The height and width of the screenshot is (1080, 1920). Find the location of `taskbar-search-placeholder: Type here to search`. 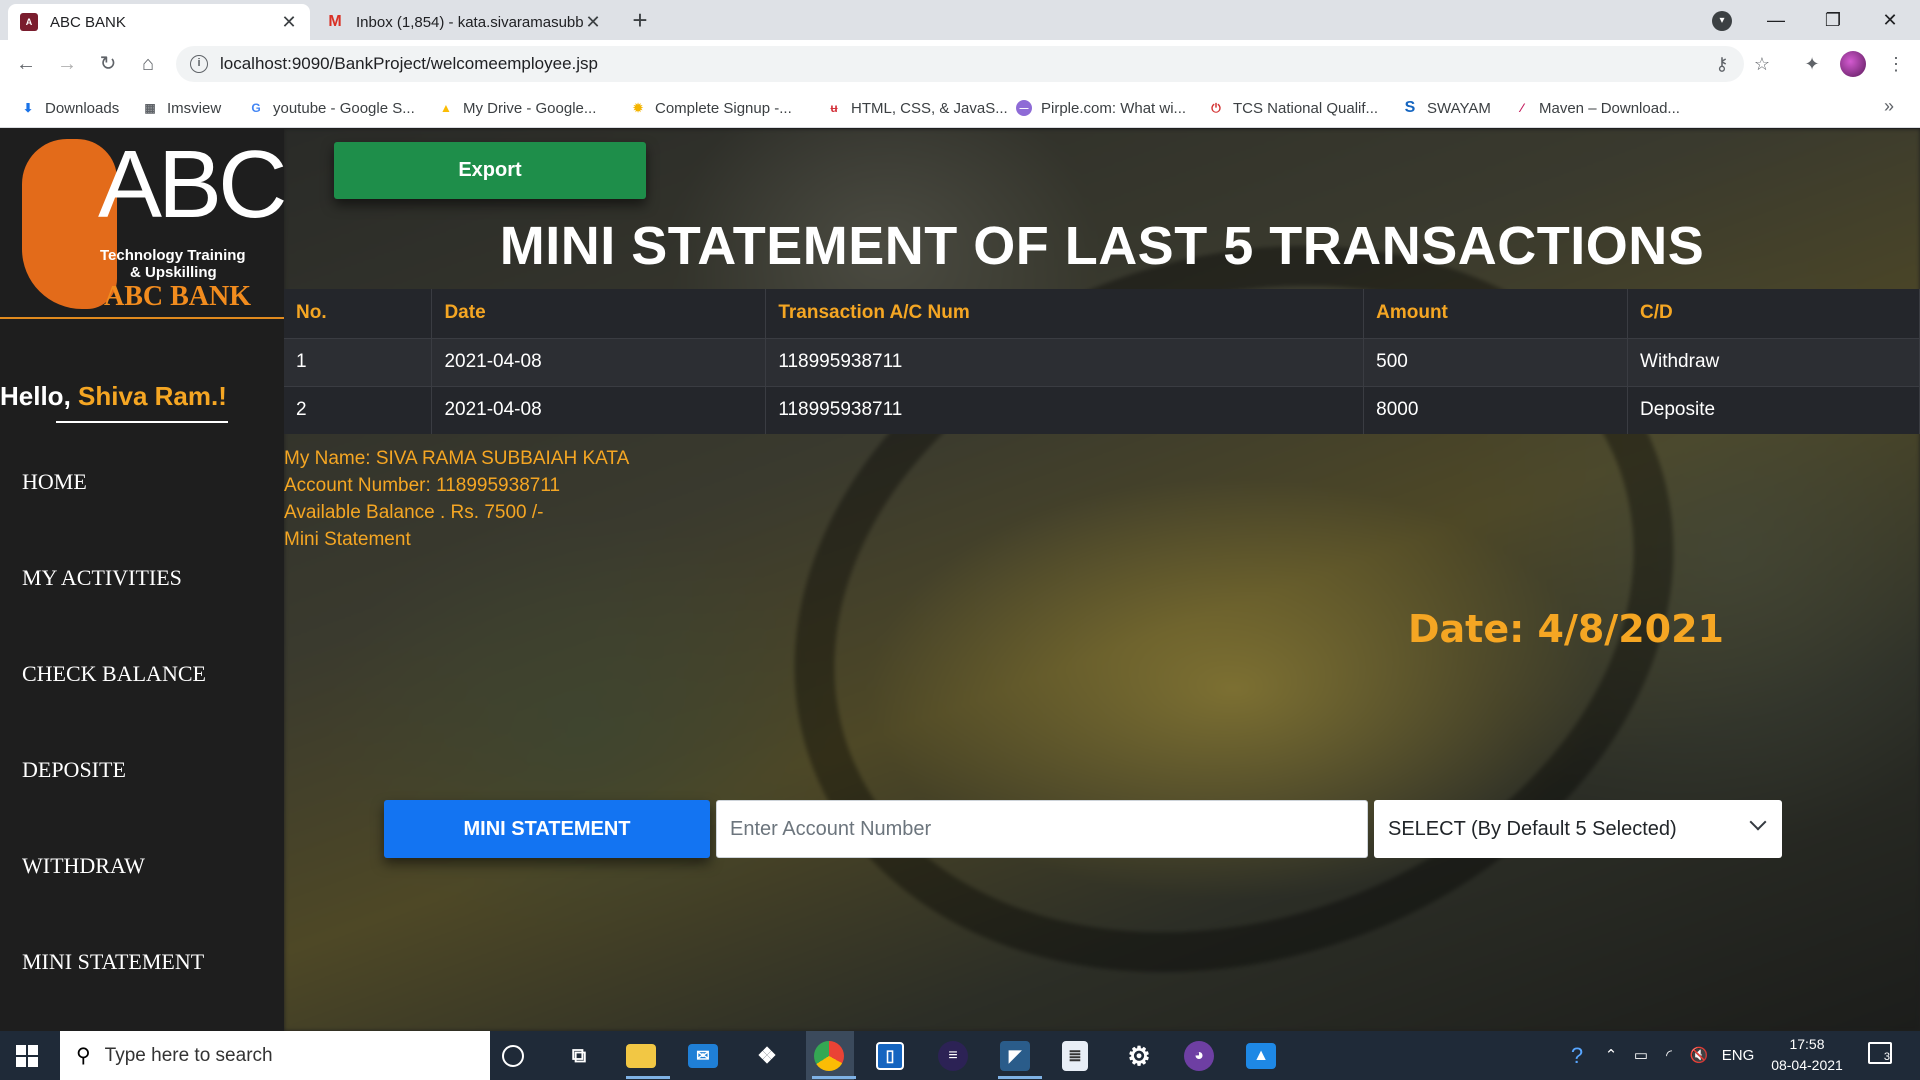

taskbar-search-placeholder: Type here to search is located at coordinates (188, 1055).